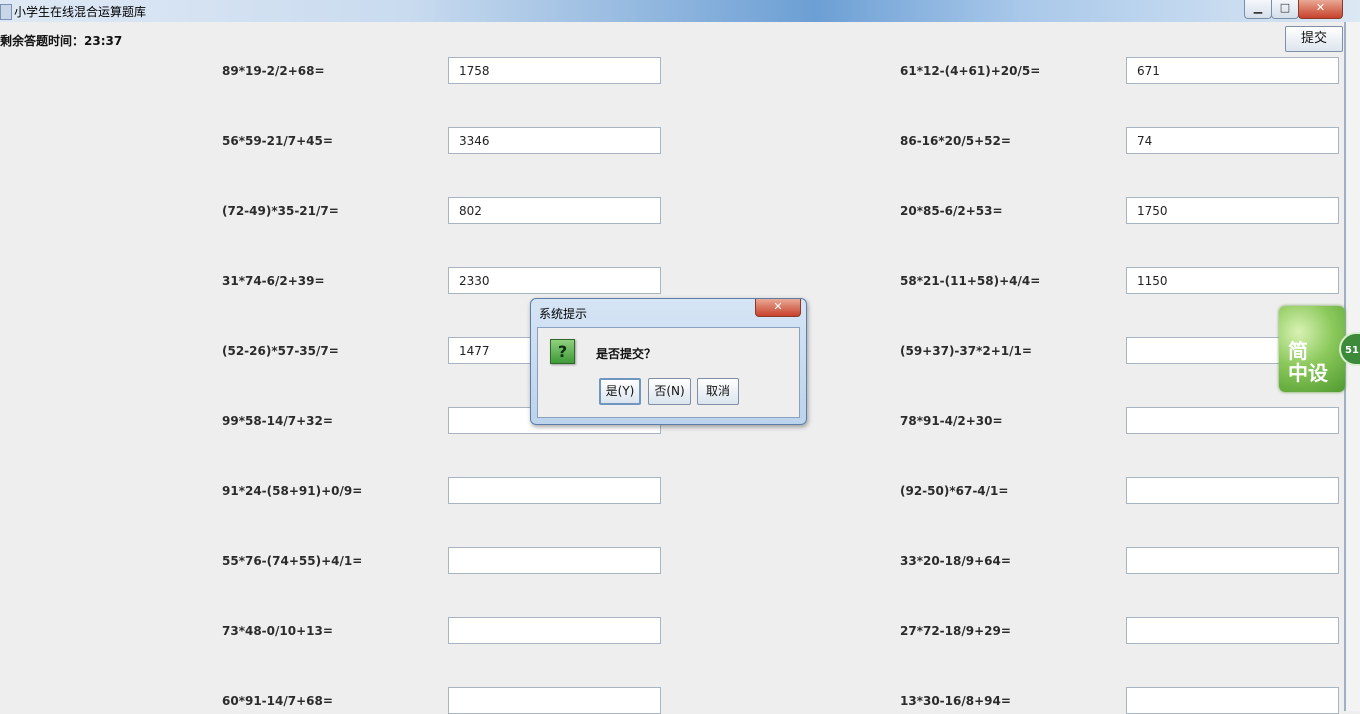  What do you see at coordinates (955, 701) in the screenshot?
I see `question-label-right-10: 13*30-16/8+94=` at bounding box center [955, 701].